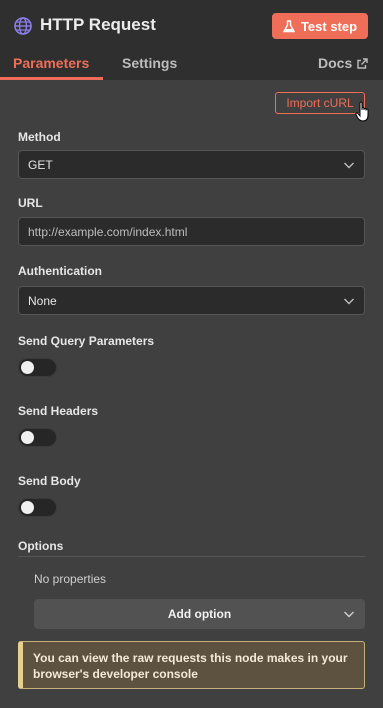 This screenshot has width=383, height=708. I want to click on send-headers-label: Send Headers, so click(58, 411).